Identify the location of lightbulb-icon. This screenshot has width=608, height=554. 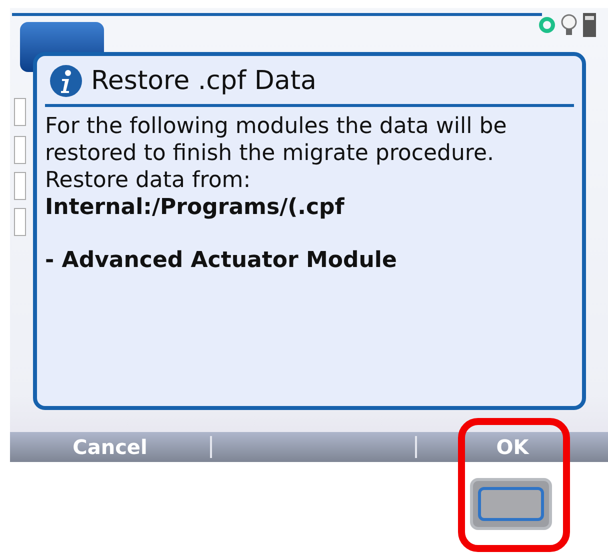
(569, 25).